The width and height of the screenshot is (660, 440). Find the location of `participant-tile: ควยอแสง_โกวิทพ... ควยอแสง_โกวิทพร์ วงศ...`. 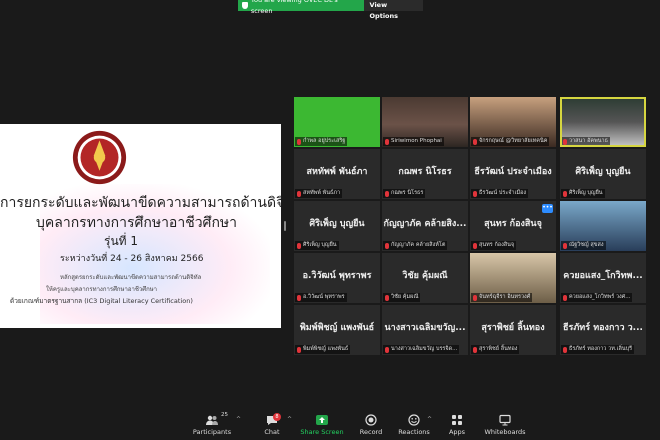

participant-tile: ควยอแสง_โกวิทพ... ควยอแสง_โกวิทพร์ วงศ... is located at coordinates (603, 278).